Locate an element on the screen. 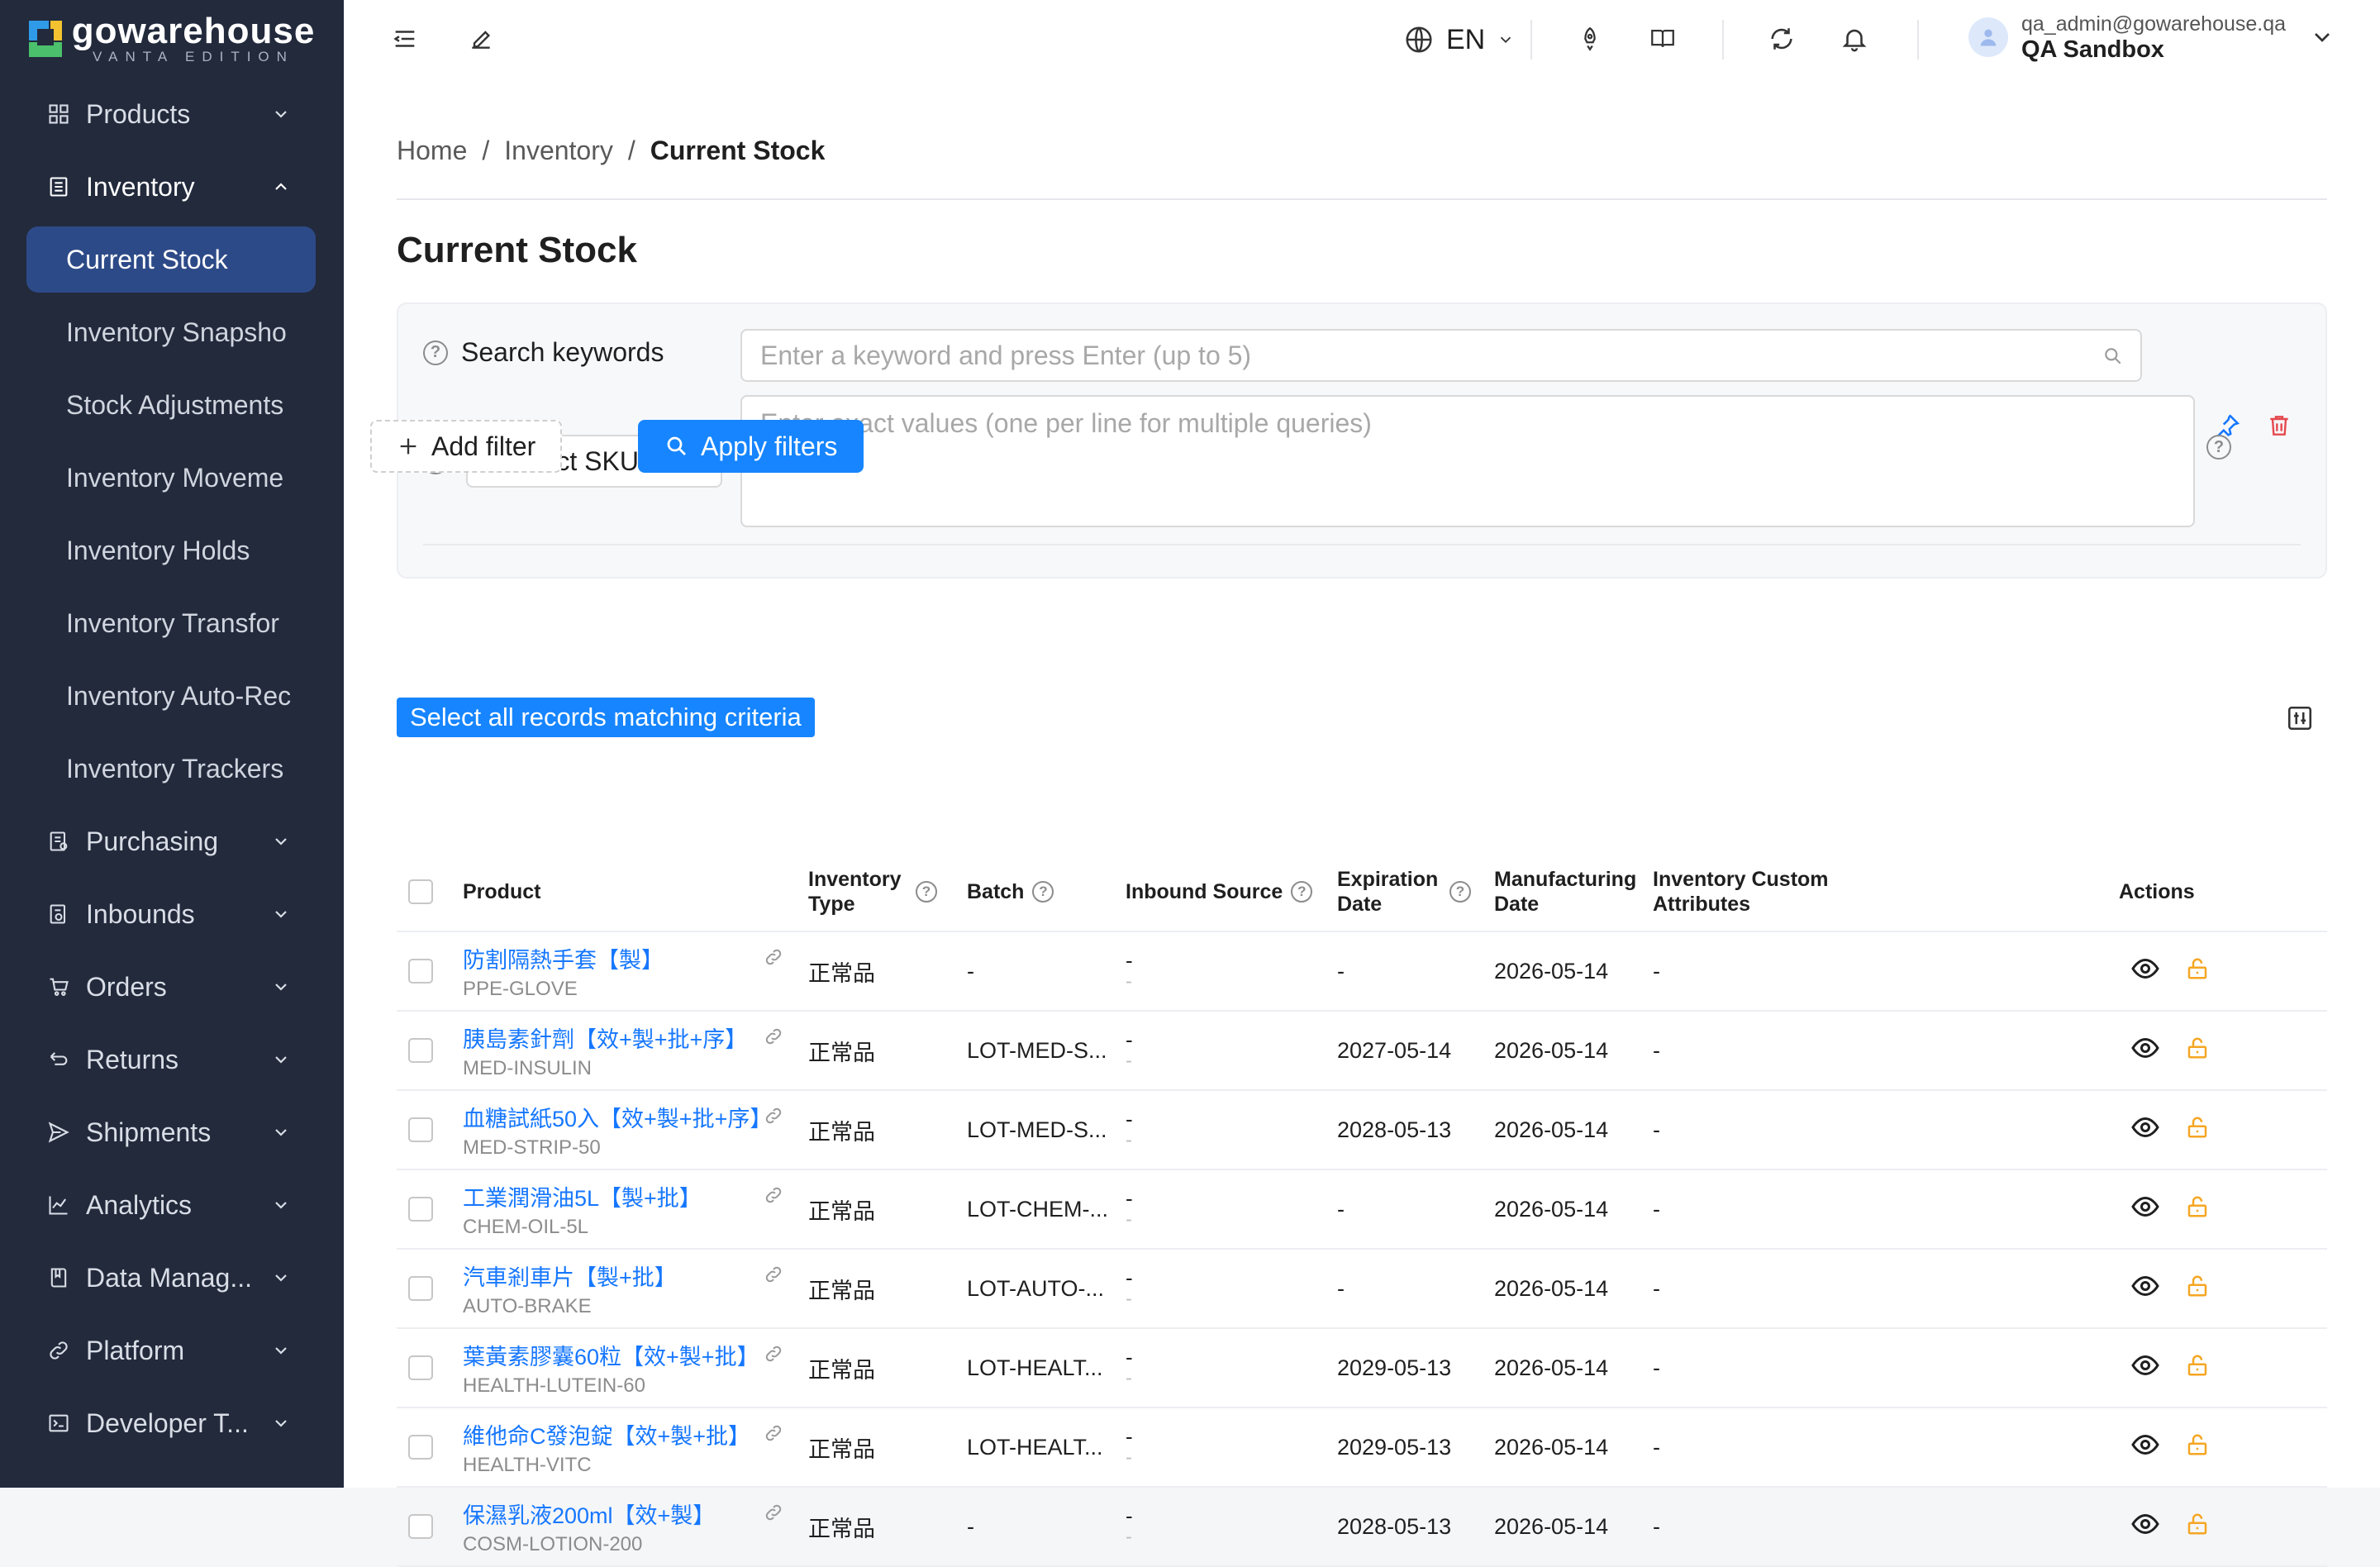 This screenshot has width=2380, height=1567. edit-icon is located at coordinates (481, 39).